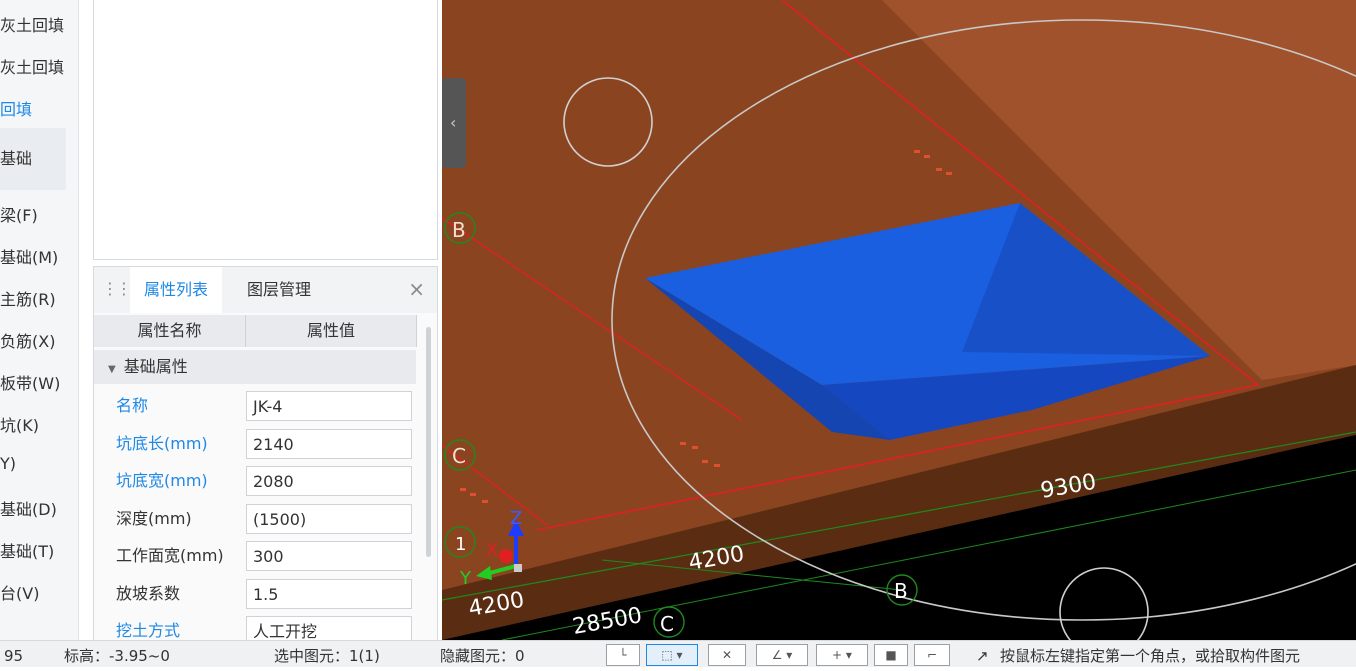  What do you see at coordinates (154, 518) in the screenshot?
I see `property-name: 深度(mm)` at bounding box center [154, 518].